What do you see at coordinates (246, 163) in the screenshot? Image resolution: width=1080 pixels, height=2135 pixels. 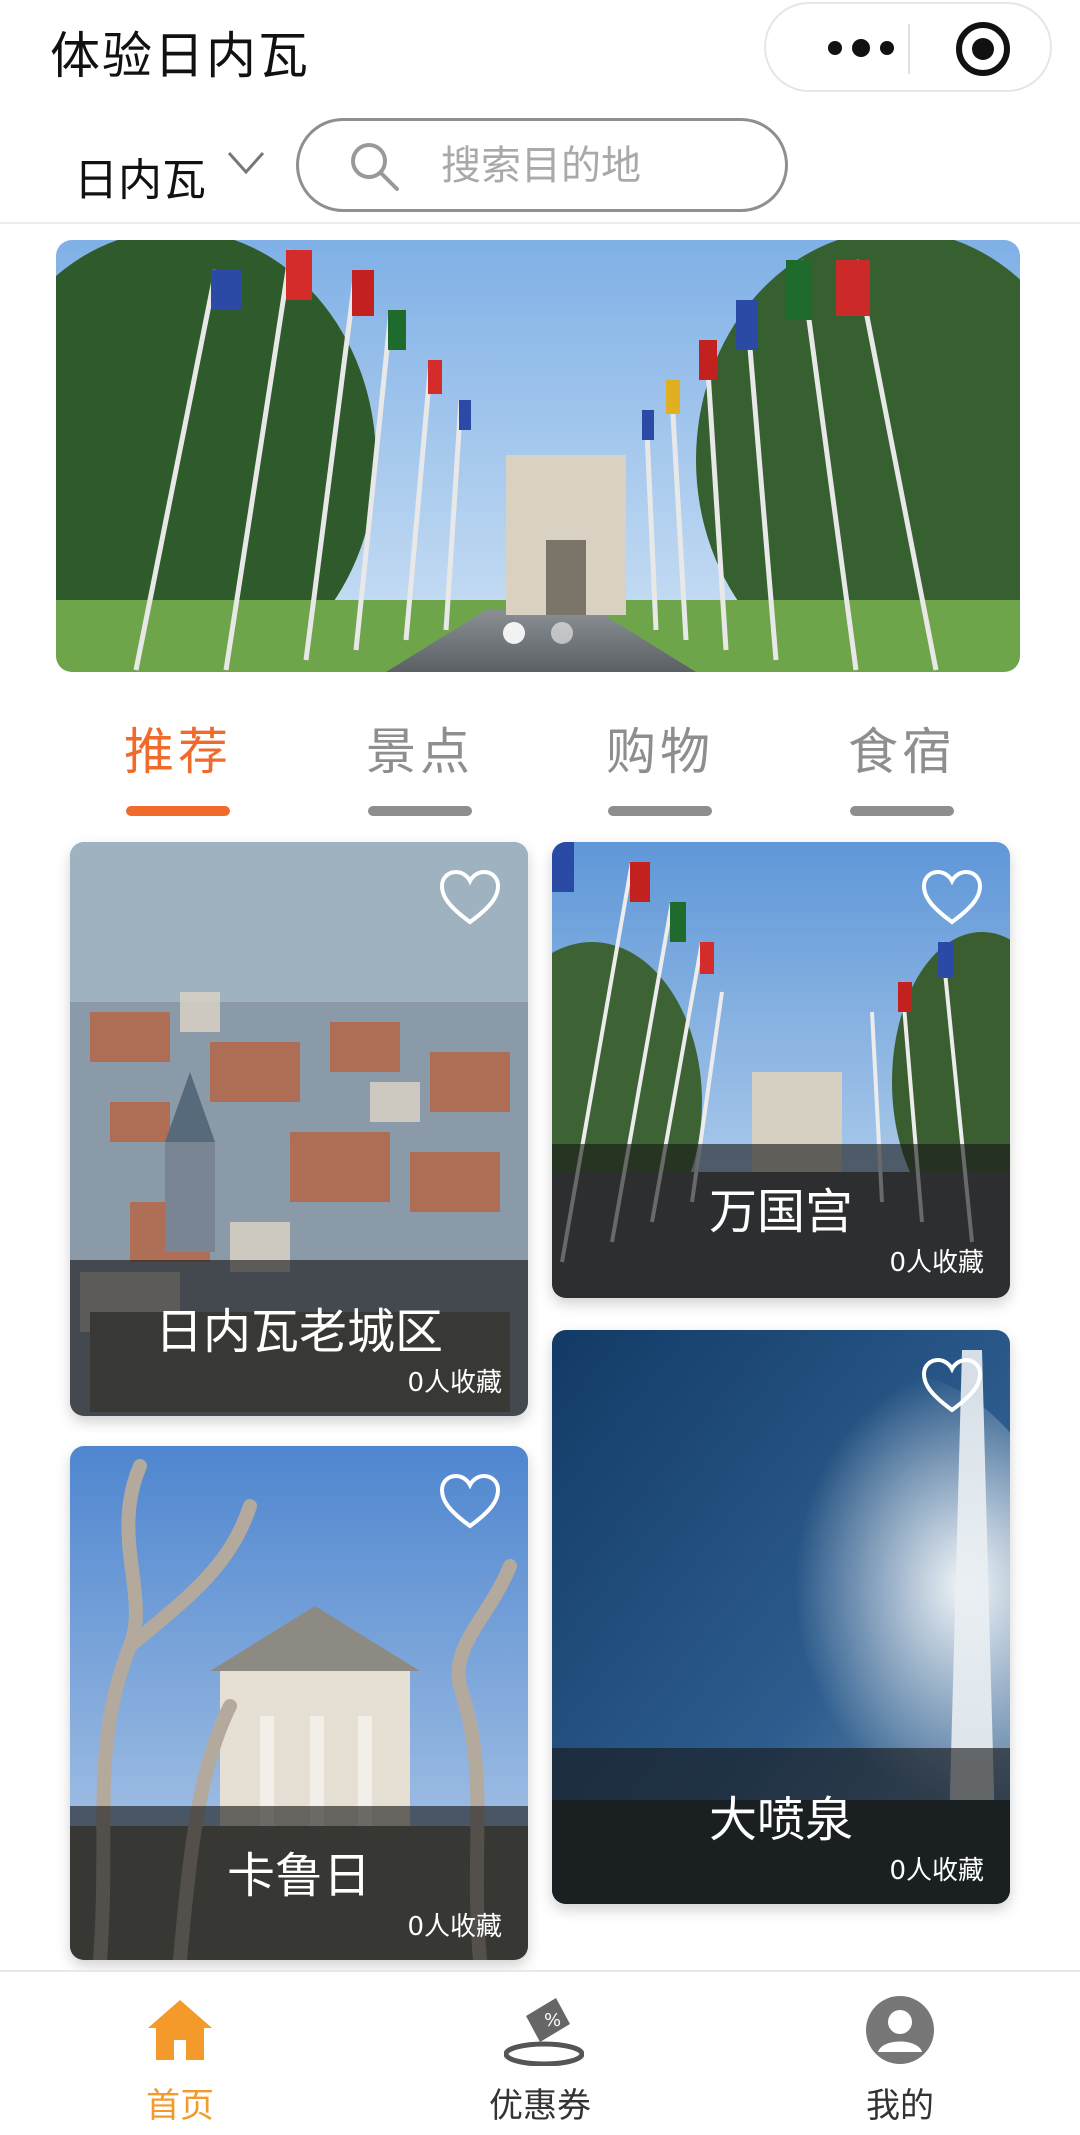 I see `chevron-down-icon` at bounding box center [246, 163].